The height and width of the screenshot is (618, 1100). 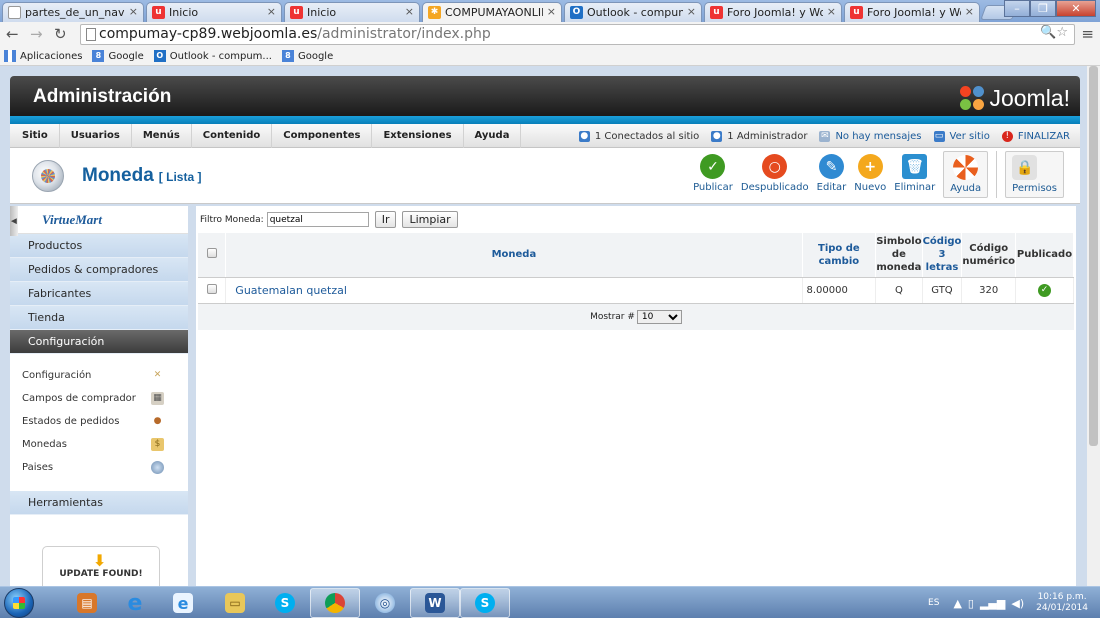 What do you see at coordinates (214, 12) in the screenshot?
I see `tab-inicio-1: u Inicio ×` at bounding box center [214, 12].